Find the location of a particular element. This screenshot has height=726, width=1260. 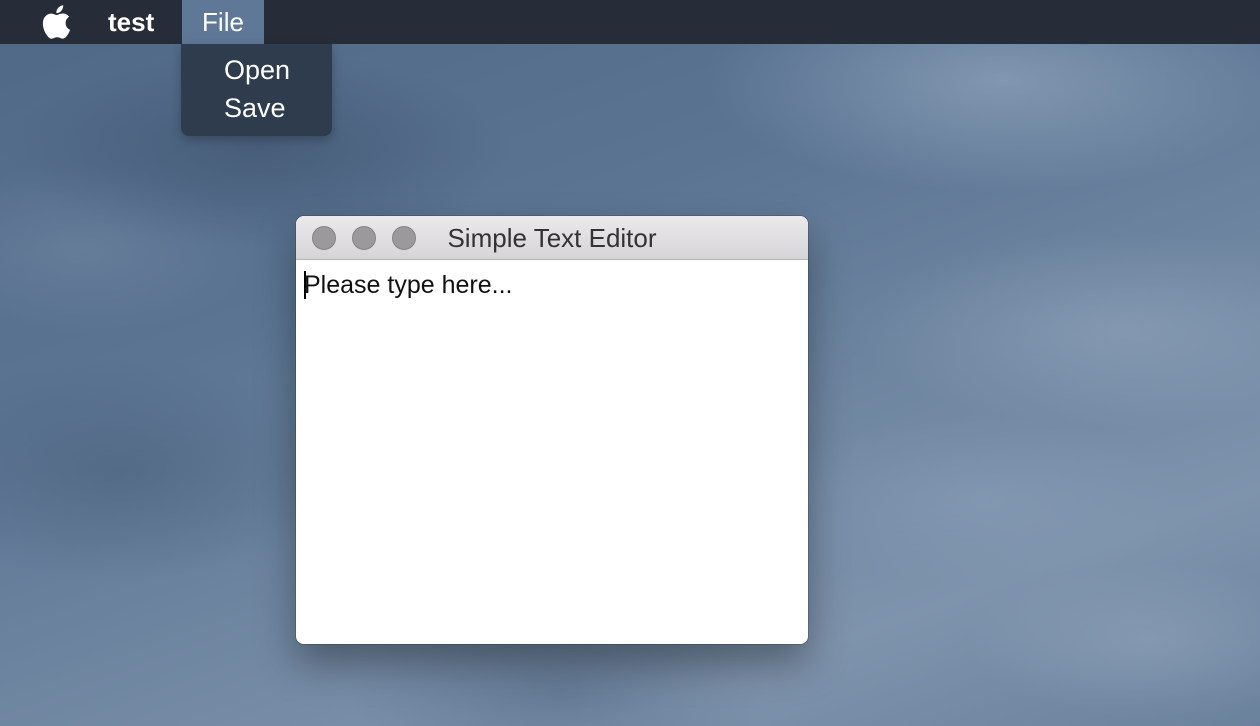

zoom-button is located at coordinates (404, 238).